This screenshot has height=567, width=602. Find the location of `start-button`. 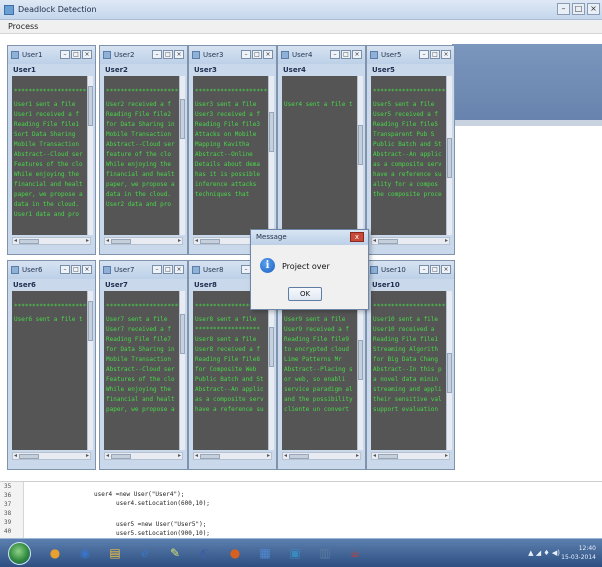

start-button is located at coordinates (19, 553).